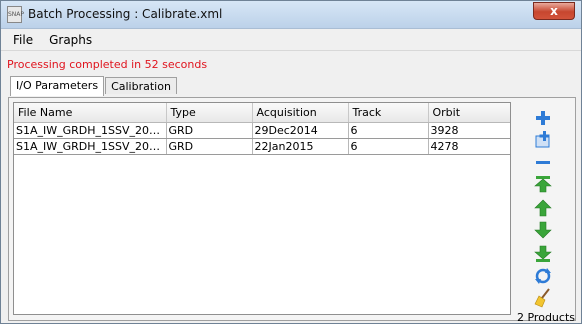 This screenshot has height=324, width=582. What do you see at coordinates (291, 40) in the screenshot?
I see `menu-bar: File Graphs` at bounding box center [291, 40].